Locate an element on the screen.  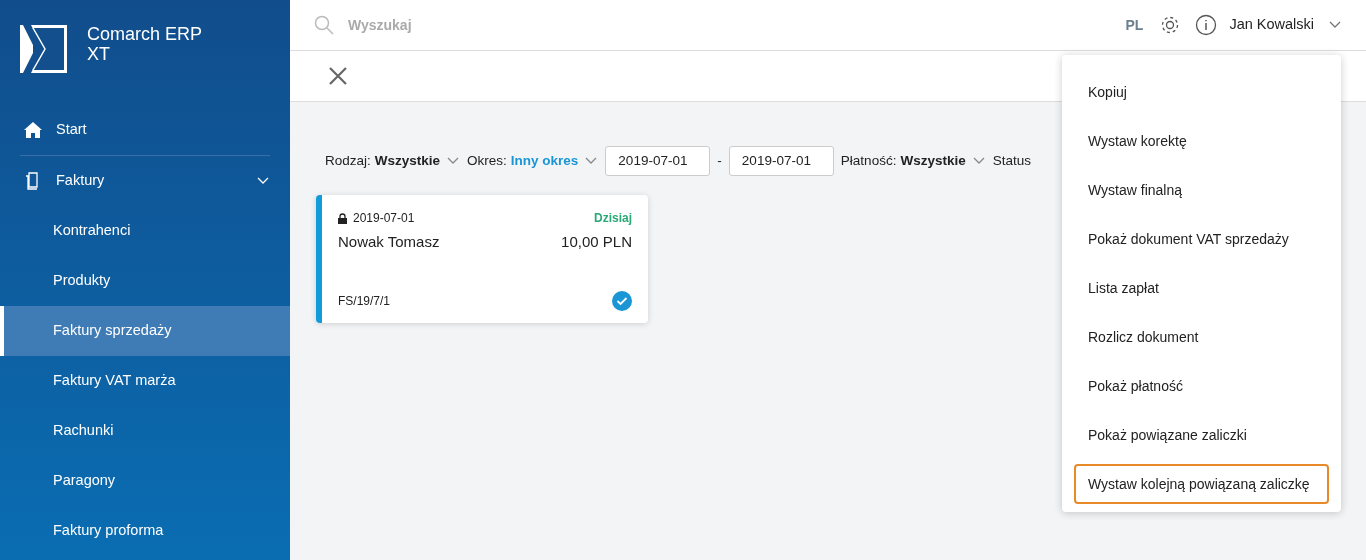
home-icon is located at coordinates (33, 130).